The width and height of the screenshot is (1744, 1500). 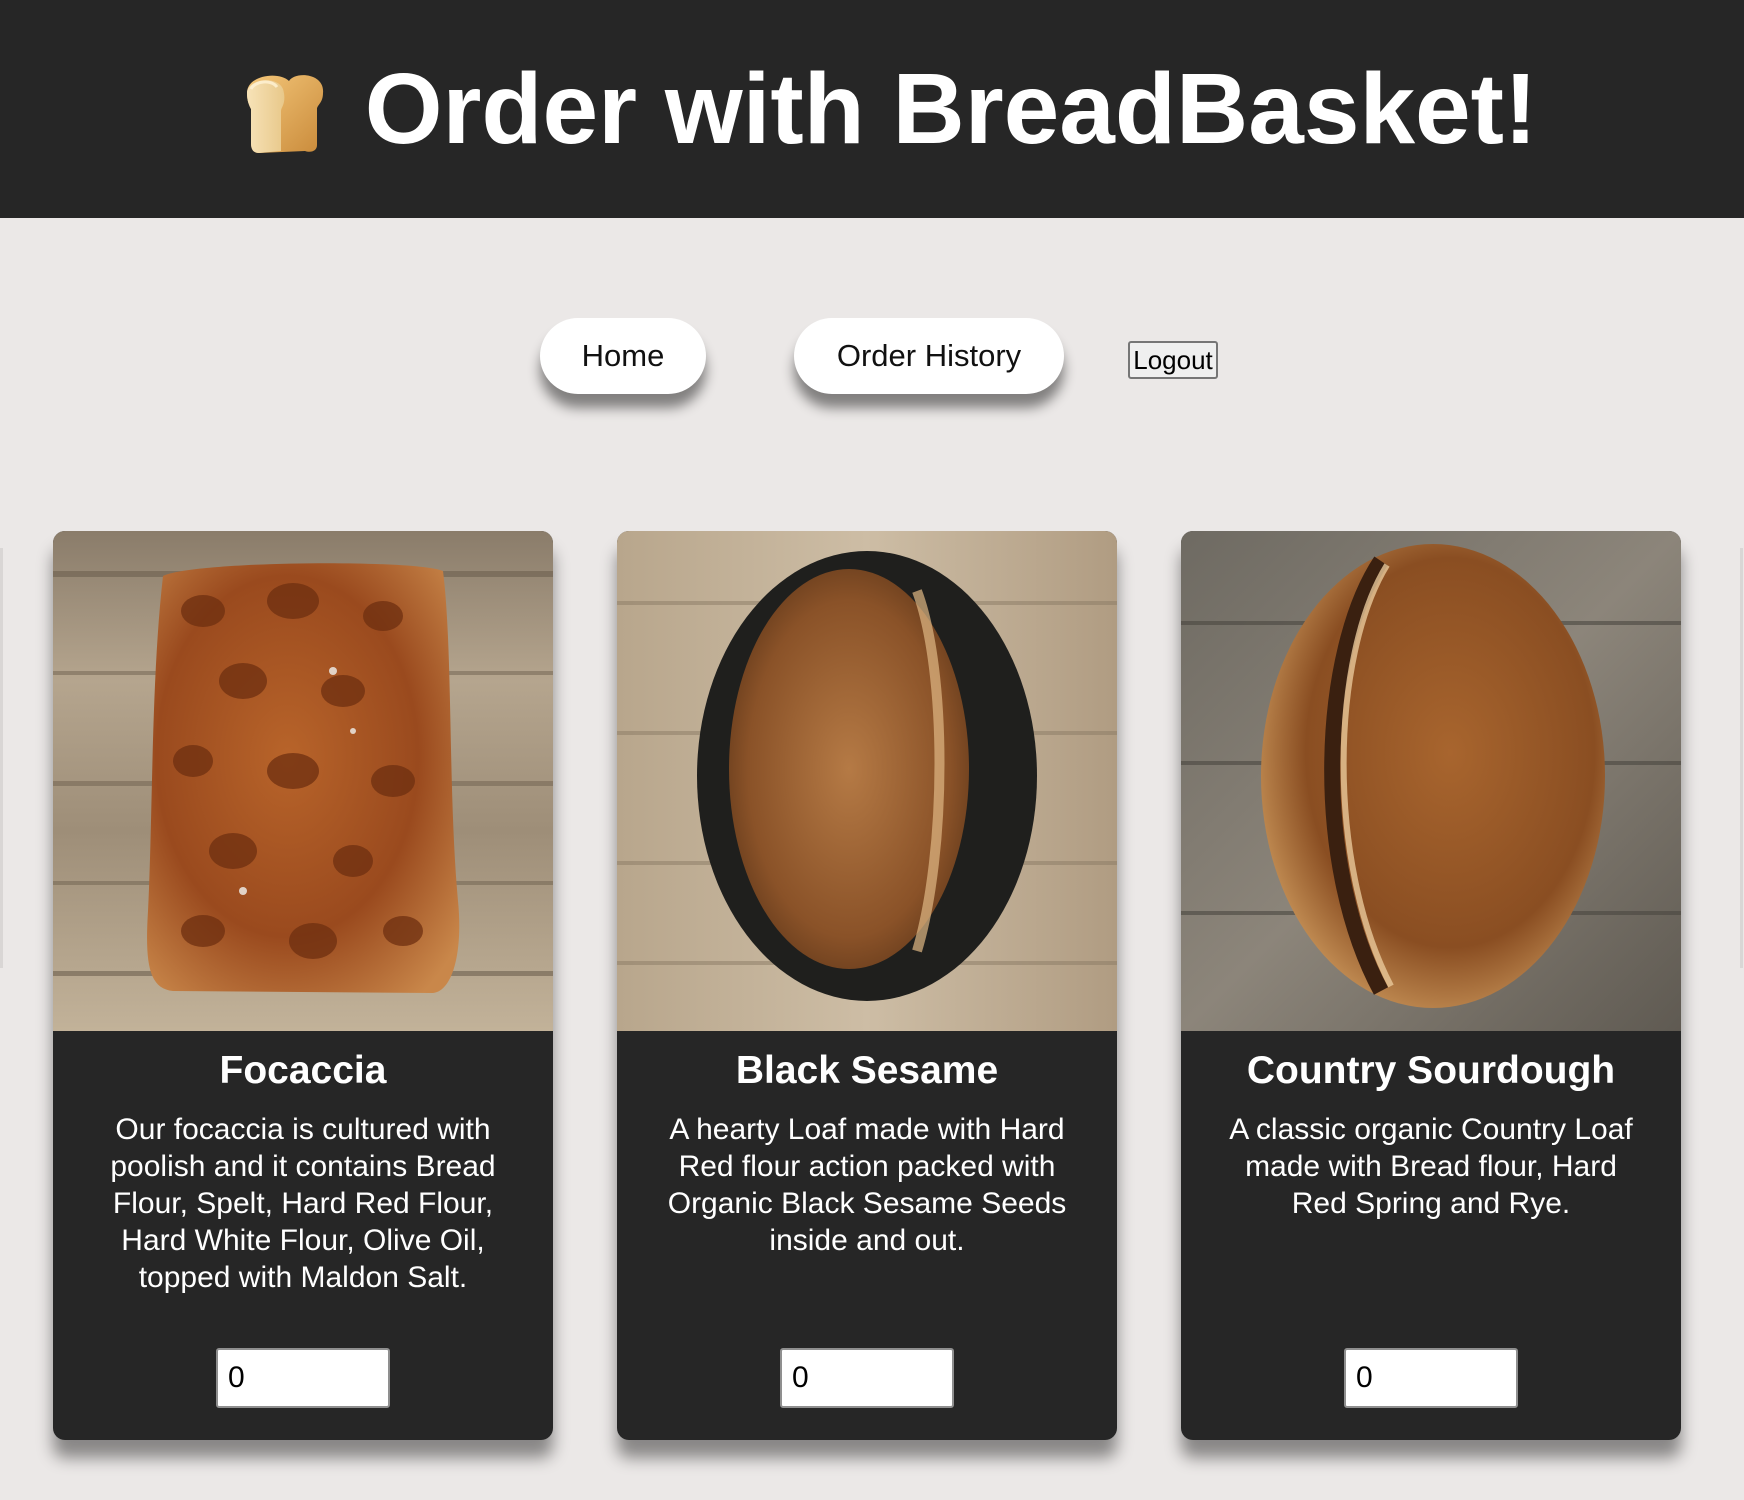 I want to click on product-name: Focaccia, so click(x=303, y=1070).